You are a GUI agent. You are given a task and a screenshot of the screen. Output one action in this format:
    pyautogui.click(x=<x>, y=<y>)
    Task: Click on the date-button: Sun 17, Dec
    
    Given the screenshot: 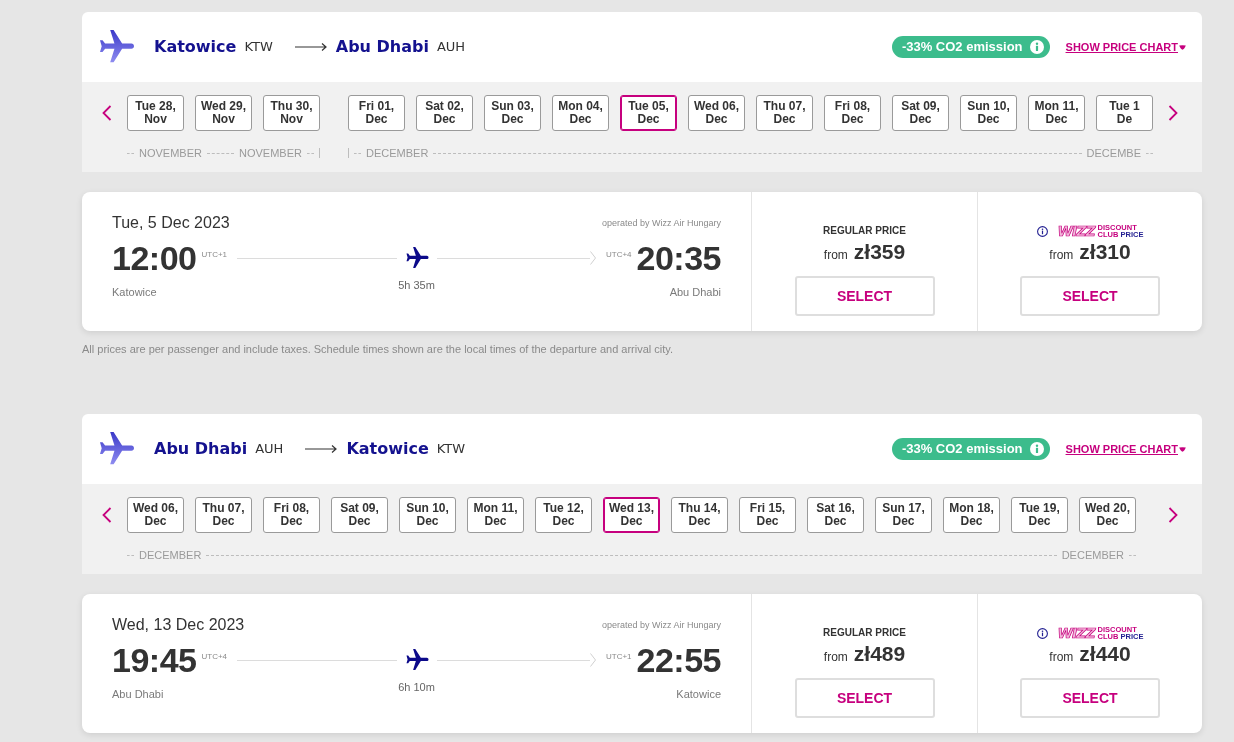 What is the action you would take?
    pyautogui.click(x=903, y=515)
    